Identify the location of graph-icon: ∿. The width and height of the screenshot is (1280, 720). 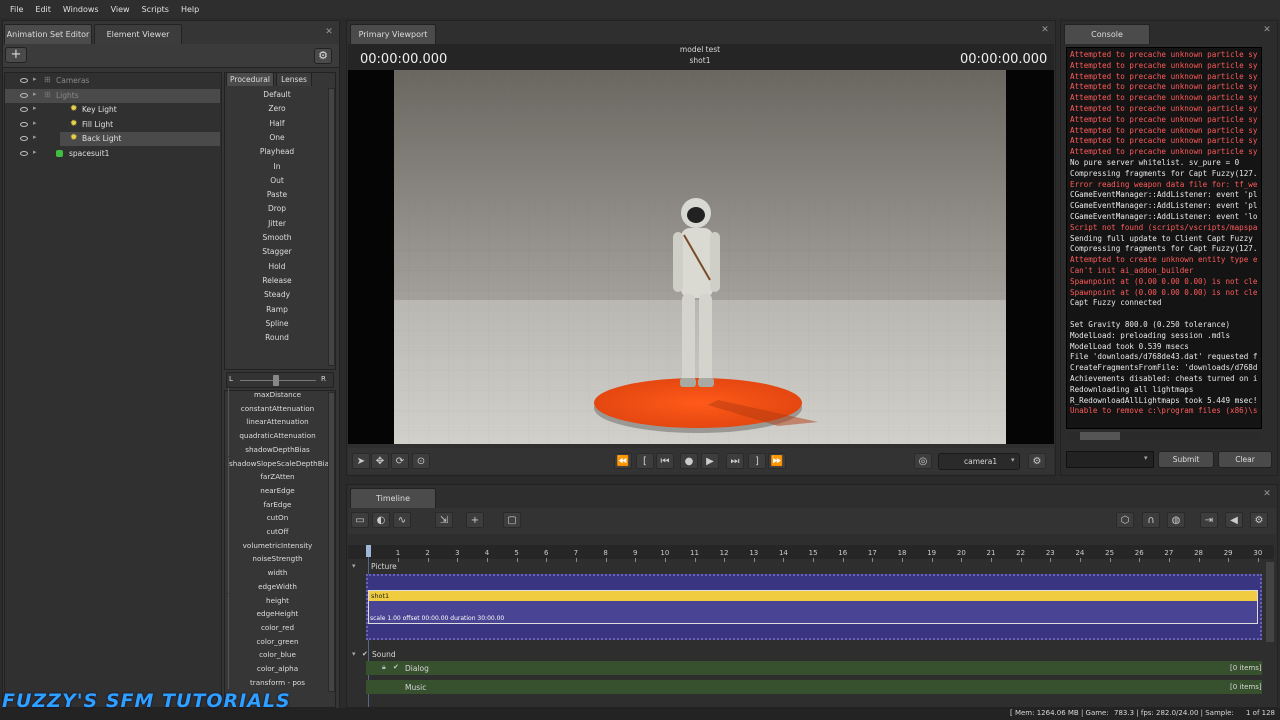
(402, 520).